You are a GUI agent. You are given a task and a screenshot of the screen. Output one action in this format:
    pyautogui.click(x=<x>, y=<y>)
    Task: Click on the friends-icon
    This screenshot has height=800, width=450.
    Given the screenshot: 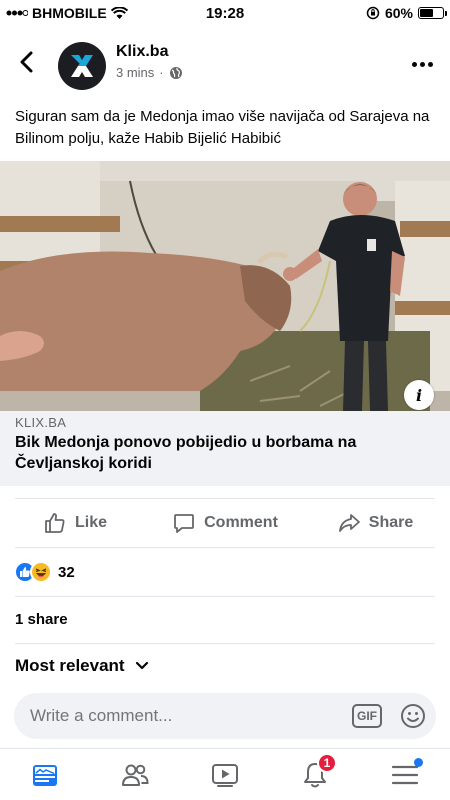 What is the action you would take?
    pyautogui.click(x=135, y=775)
    